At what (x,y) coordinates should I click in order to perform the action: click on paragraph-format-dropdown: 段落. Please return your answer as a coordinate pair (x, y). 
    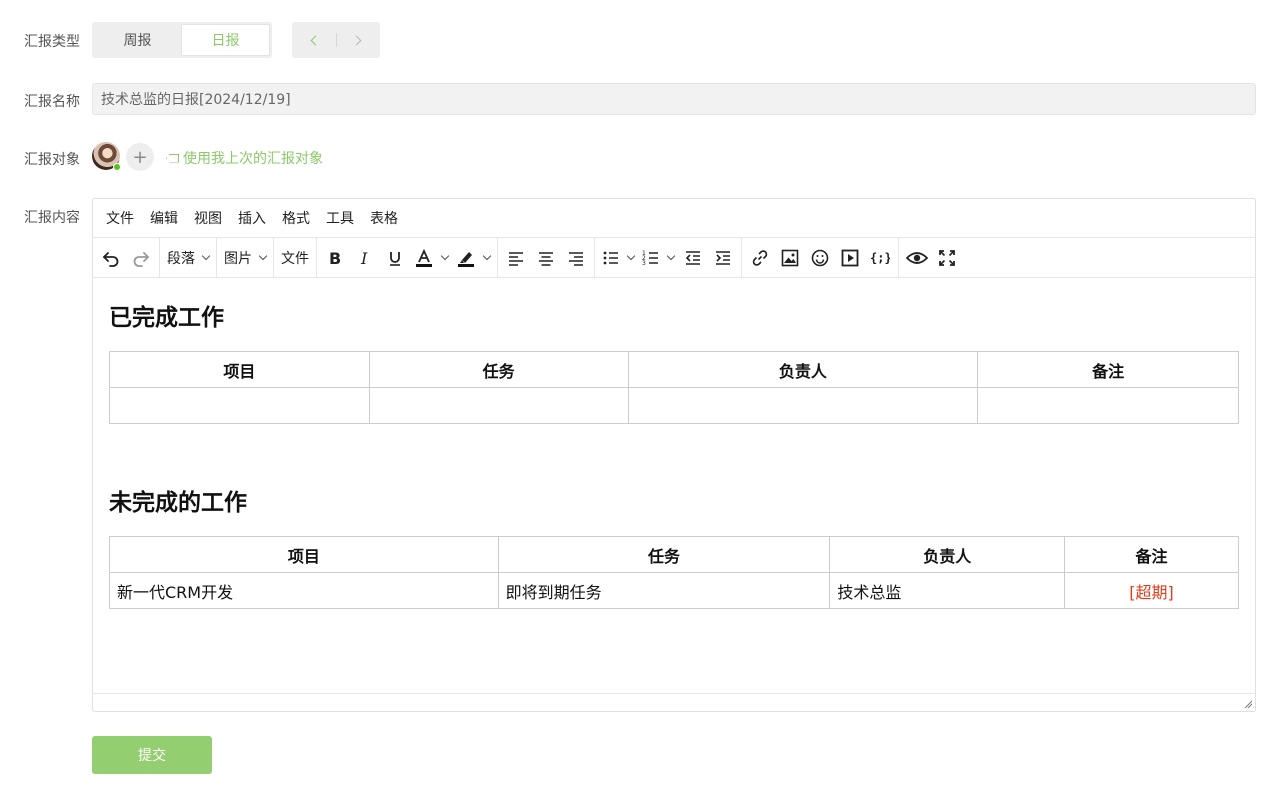
    Looking at the image, I should click on (188, 258).